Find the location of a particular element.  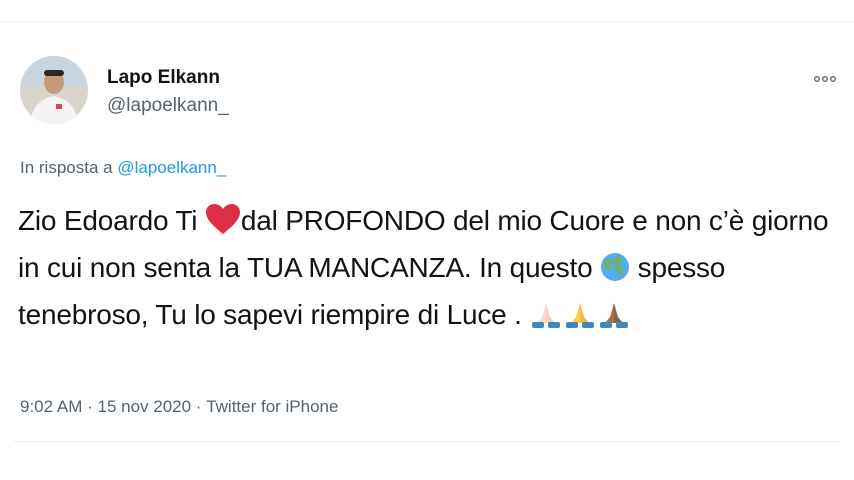

praying-hands-light-emoji-icon is located at coordinates (546, 320).